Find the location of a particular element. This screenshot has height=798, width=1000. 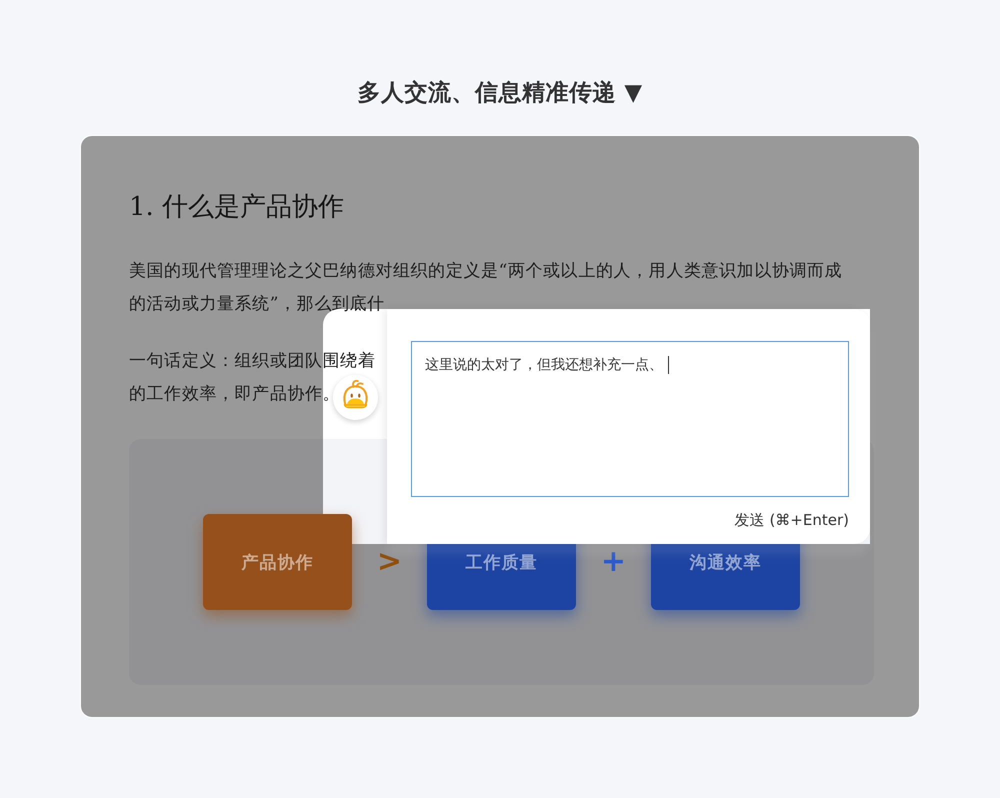

operator-symbol: > is located at coordinates (389, 562).